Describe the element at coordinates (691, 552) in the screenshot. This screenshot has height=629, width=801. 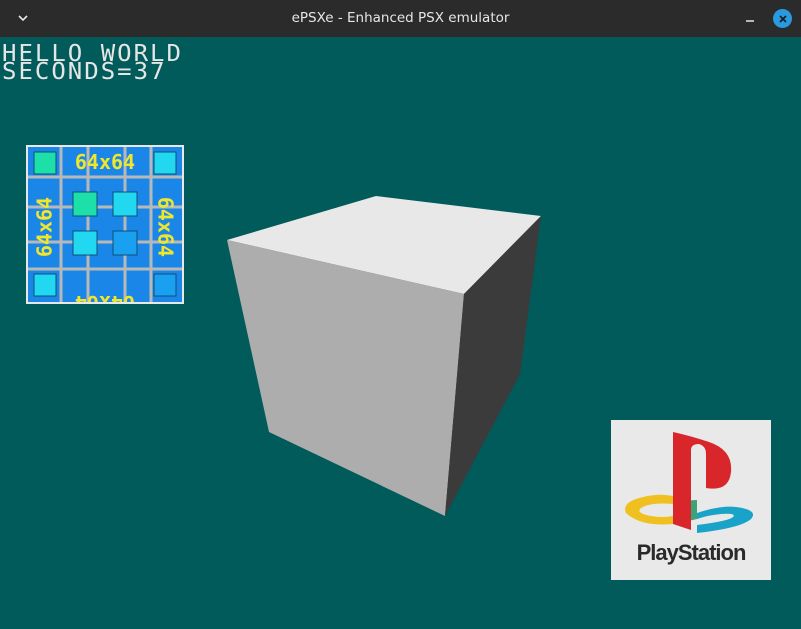
I see `playstation-logo-text: PlayStation` at that location.